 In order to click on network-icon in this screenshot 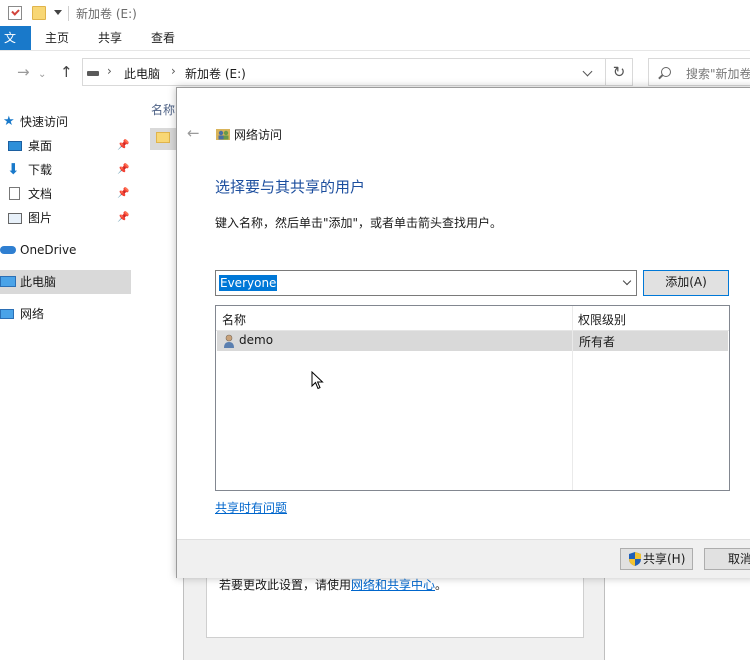, I will do `click(7, 314)`.